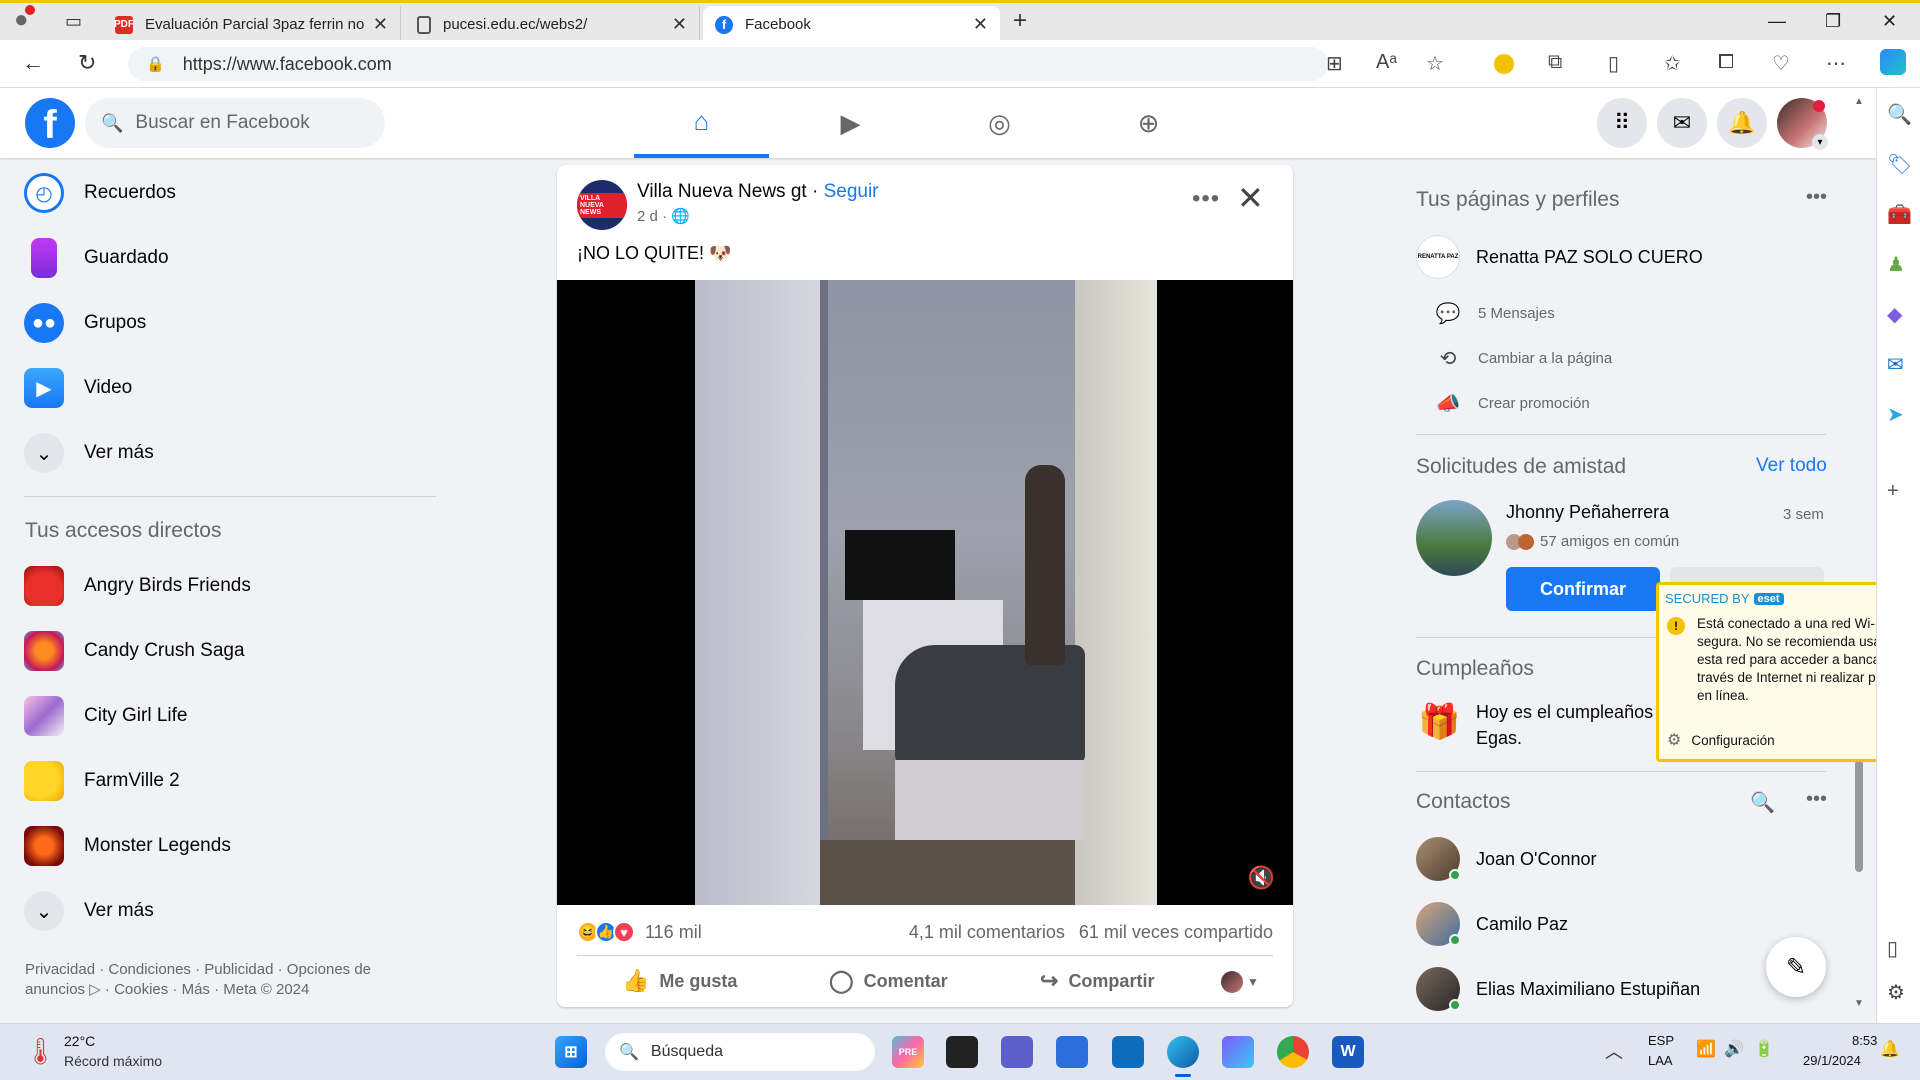 The image size is (1920, 1080). Describe the element at coordinates (1682, 123) in the screenshot. I see `messenger-button: ✉` at that location.